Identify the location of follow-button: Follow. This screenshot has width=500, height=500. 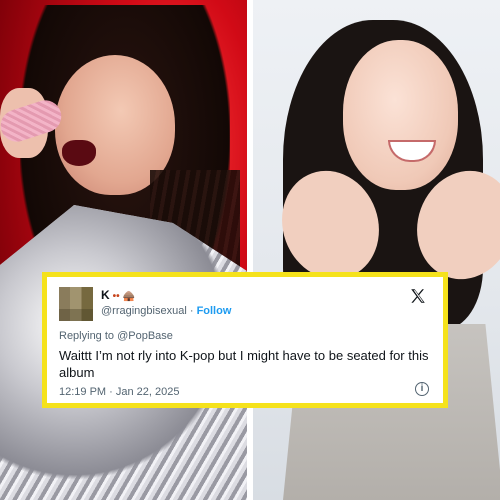
(214, 311).